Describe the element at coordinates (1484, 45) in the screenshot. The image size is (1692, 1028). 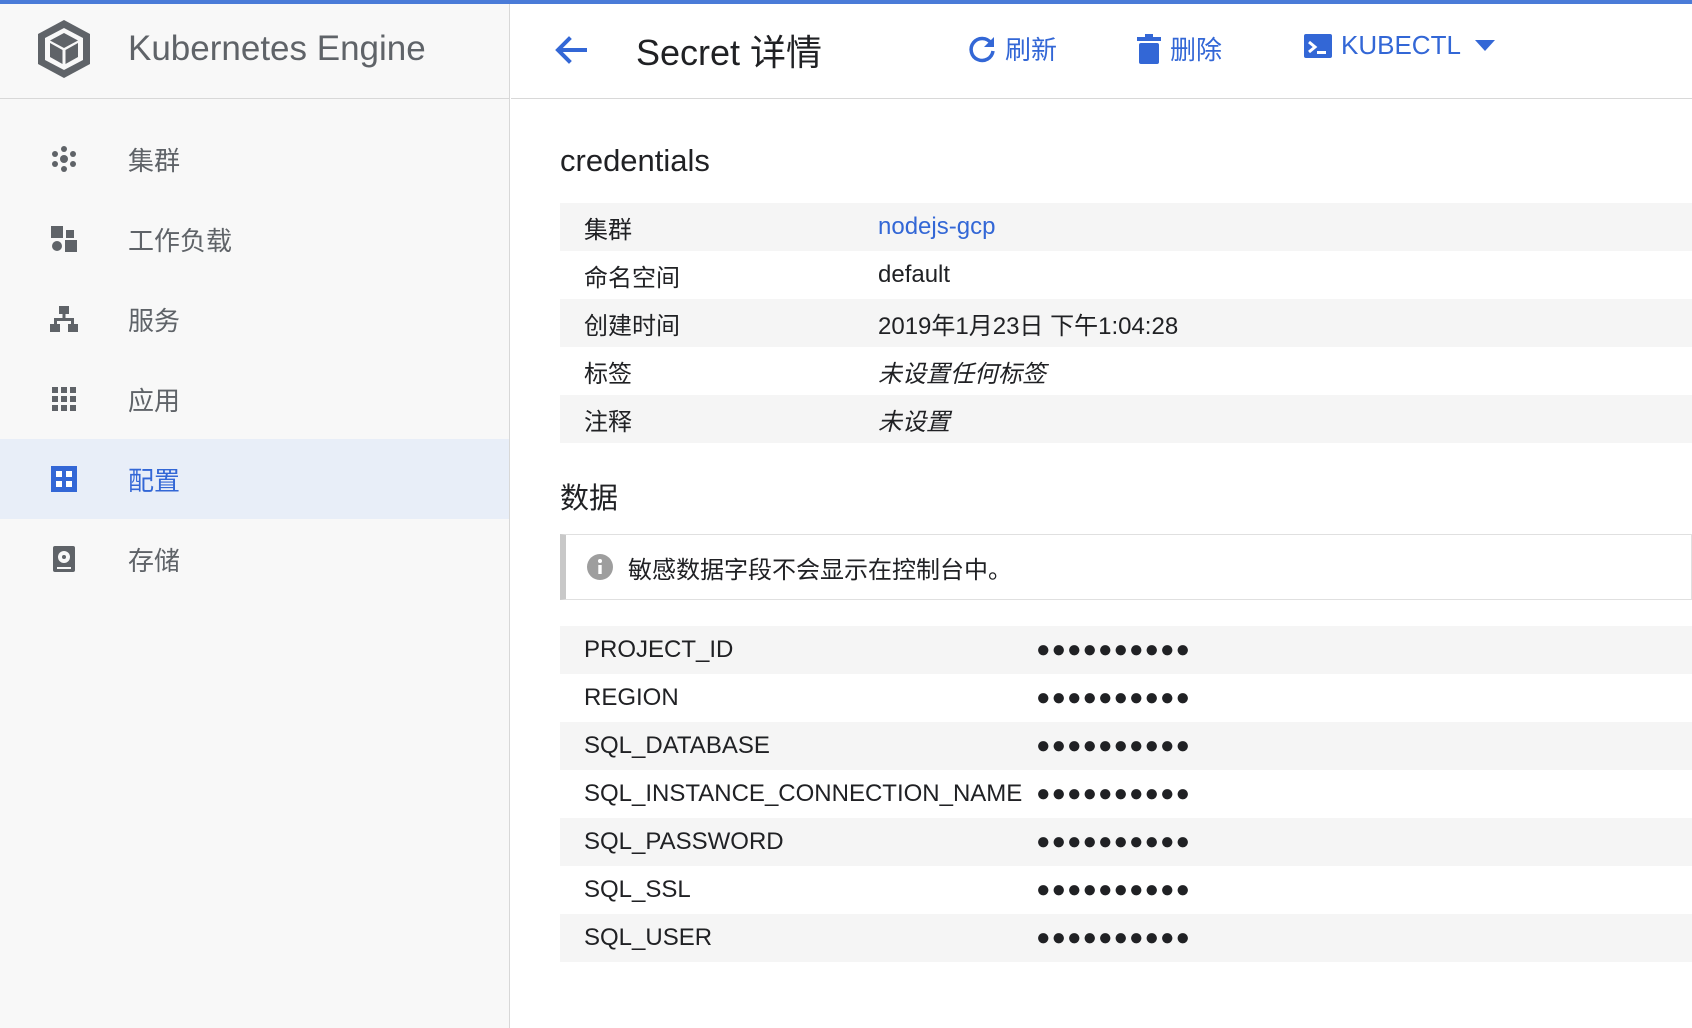
I see `caret-down-icon` at that location.